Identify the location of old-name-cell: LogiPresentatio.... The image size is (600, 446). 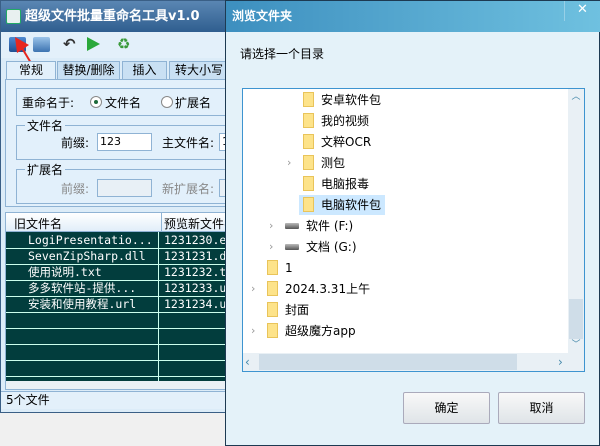
(90, 240).